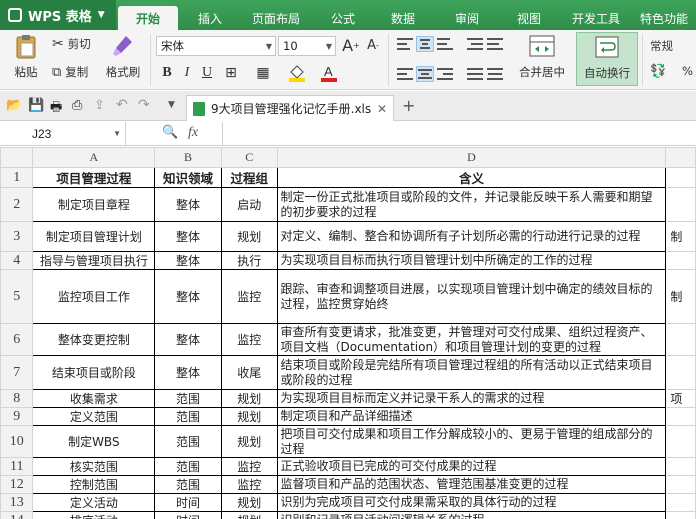 This screenshot has height=519, width=696. I want to click on cell-a: 监控项目工作, so click(94, 296).